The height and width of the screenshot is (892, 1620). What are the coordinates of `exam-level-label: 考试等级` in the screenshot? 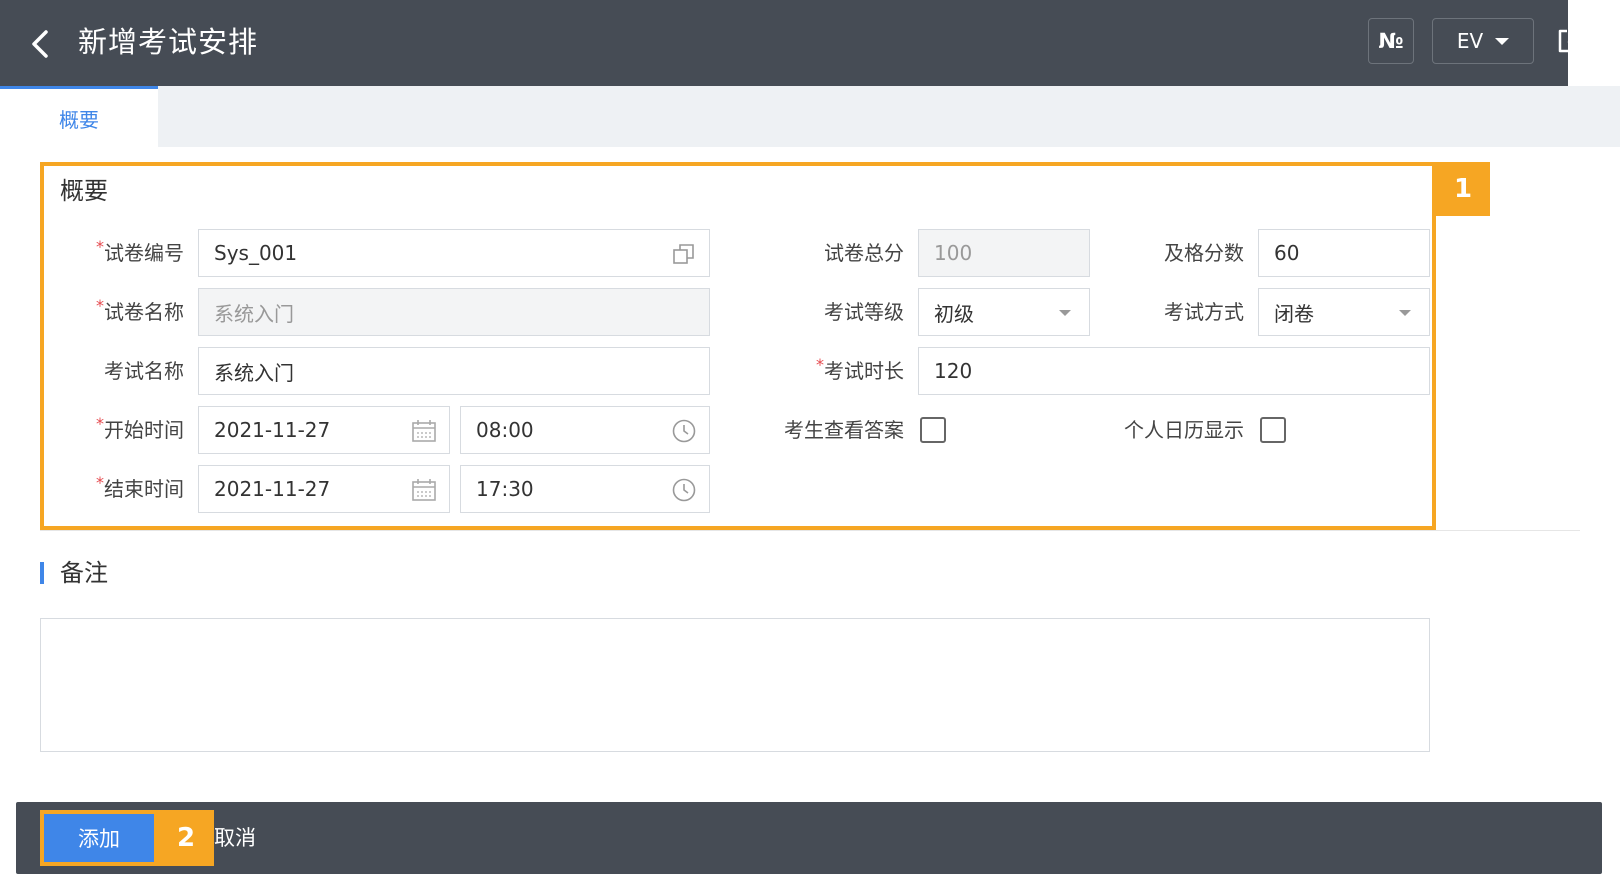 It's located at (864, 312).